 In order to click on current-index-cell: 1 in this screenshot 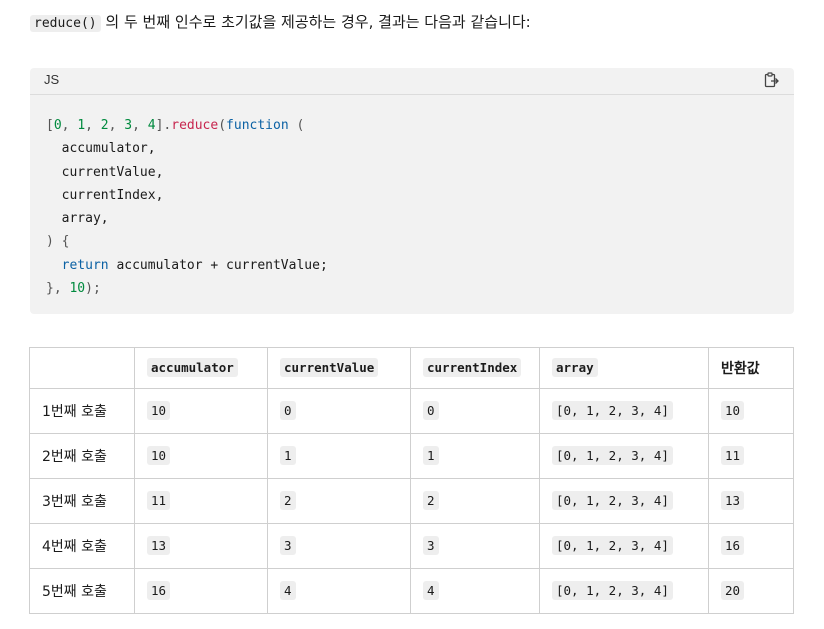, I will do `click(475, 456)`.